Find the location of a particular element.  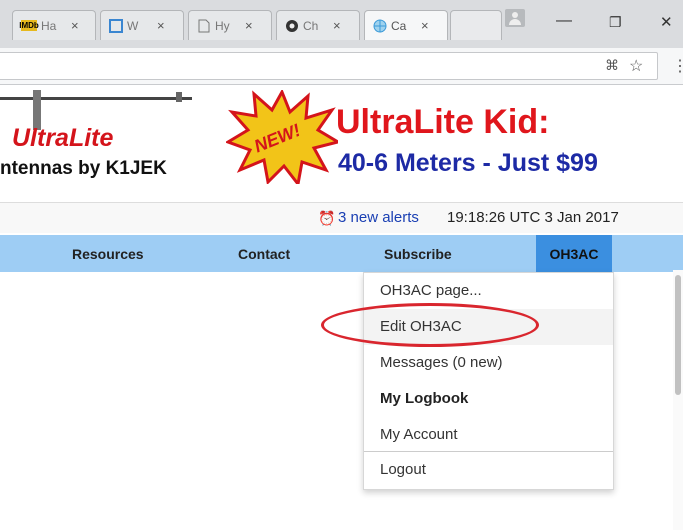

annotation-ellipse is located at coordinates (430, 325).